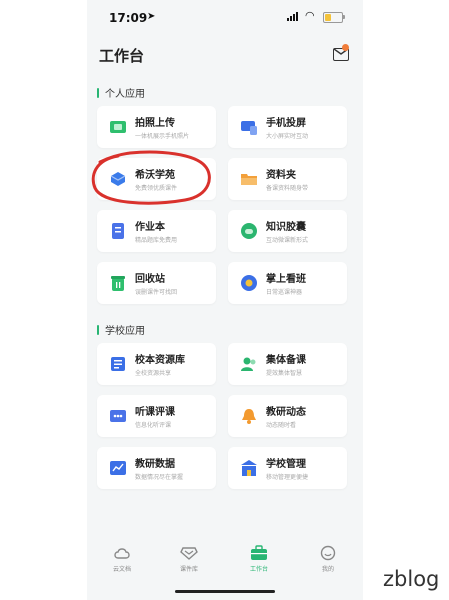 The image size is (449, 600). What do you see at coordinates (118, 283) in the screenshot?
I see `recycle-bin-icon` at bounding box center [118, 283].